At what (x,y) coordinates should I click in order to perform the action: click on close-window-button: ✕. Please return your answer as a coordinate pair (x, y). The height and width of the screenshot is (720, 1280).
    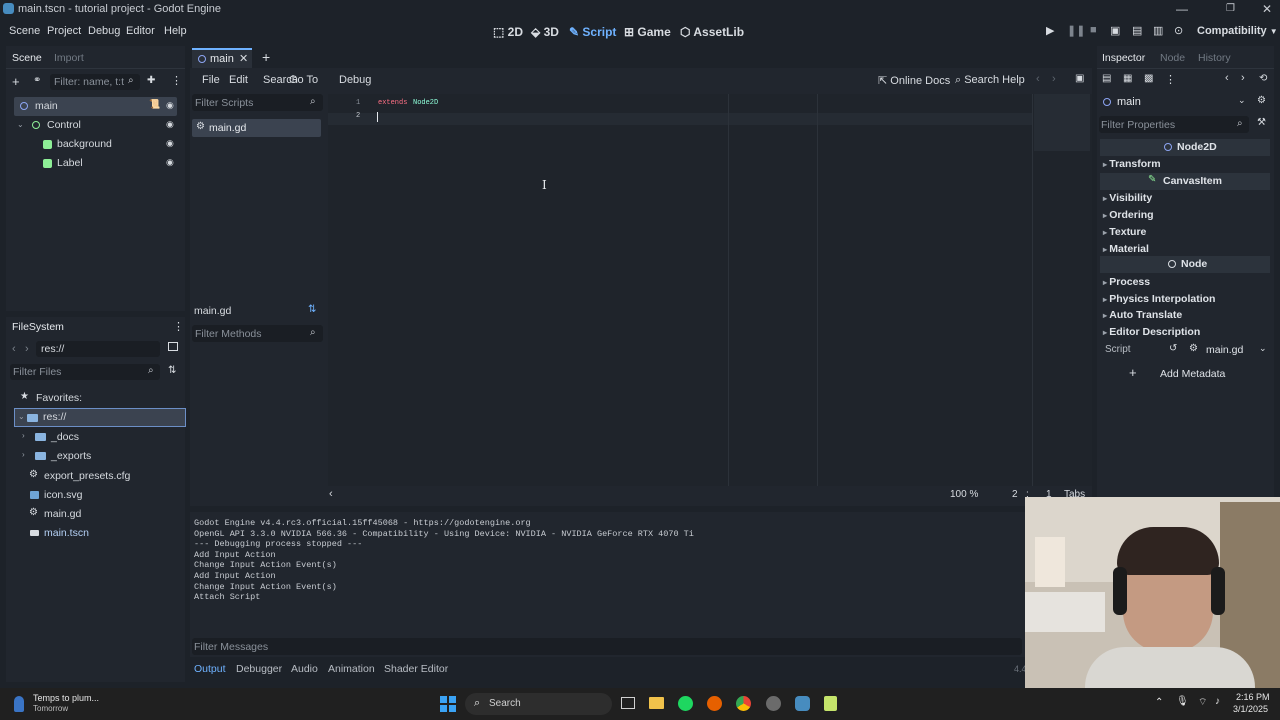
    Looking at the image, I should click on (1267, 9).